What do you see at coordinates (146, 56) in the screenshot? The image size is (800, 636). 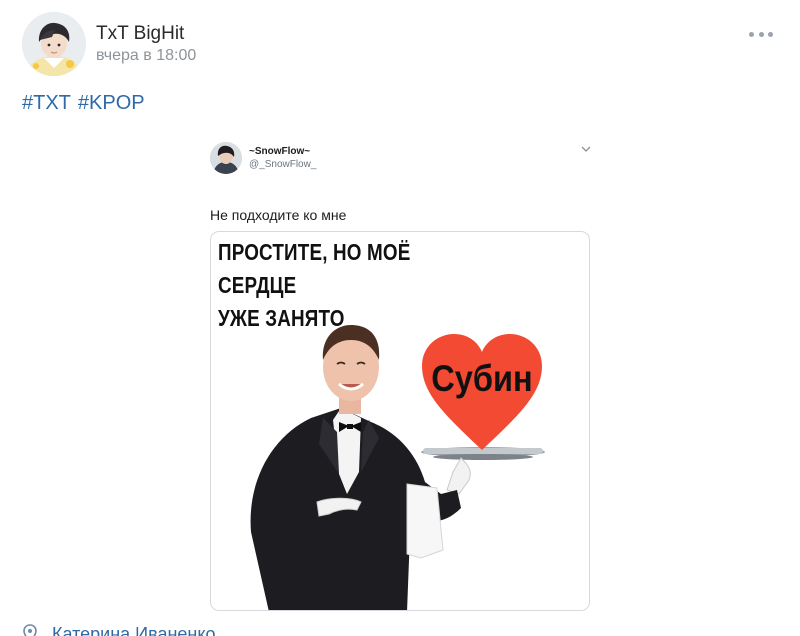 I see `post-timestamp: вчера в 18:00` at bounding box center [146, 56].